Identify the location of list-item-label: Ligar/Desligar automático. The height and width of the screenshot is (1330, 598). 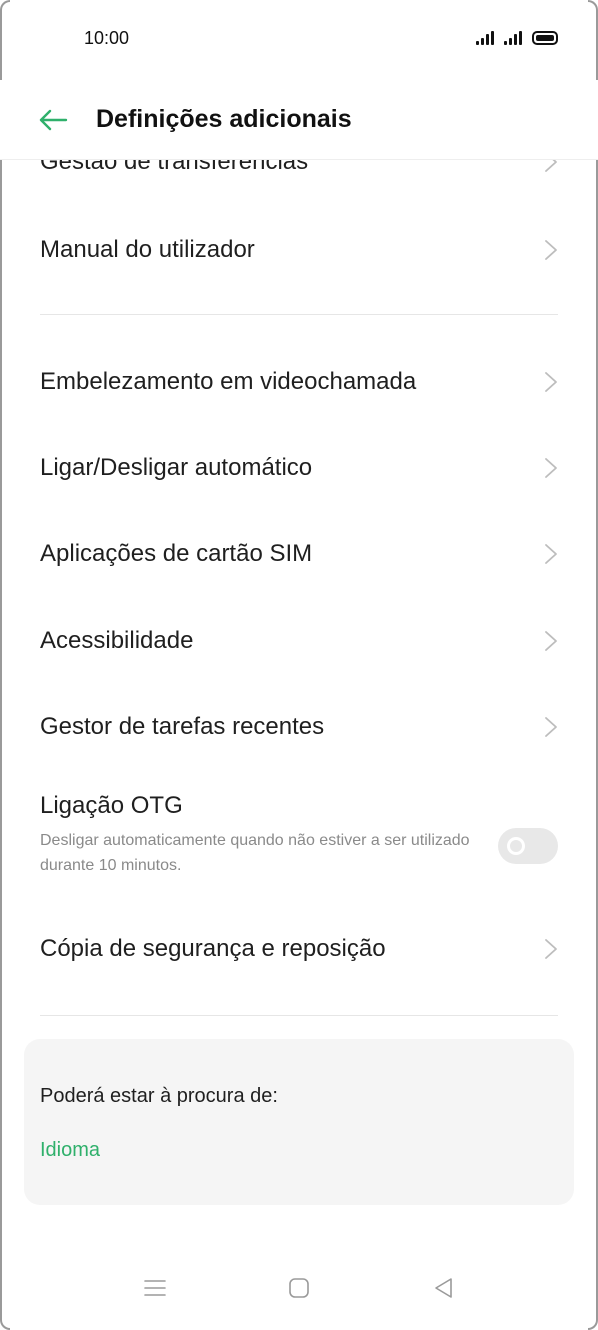
(176, 467).